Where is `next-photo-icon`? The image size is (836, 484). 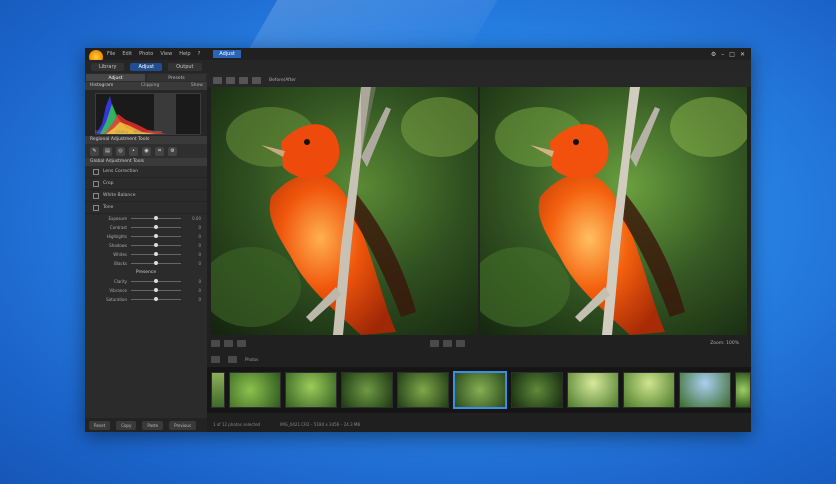 next-photo-icon is located at coordinates (447, 343).